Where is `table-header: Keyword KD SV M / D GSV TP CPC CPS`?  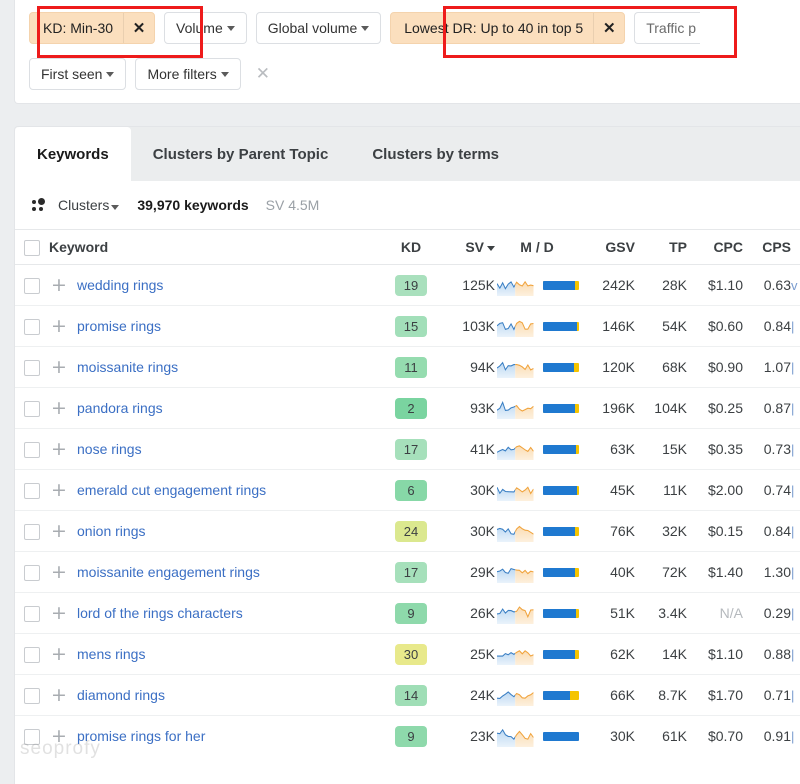
table-header: Keyword KD SV M / D GSV TP CPC CPS is located at coordinates (407, 247).